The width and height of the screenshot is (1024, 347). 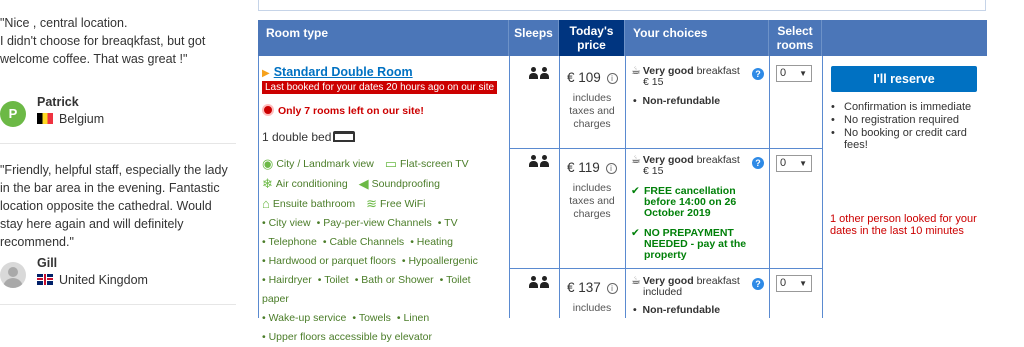 What do you see at coordinates (365, 163) in the screenshot?
I see `facility-row: ◉ City / Landmark view ▭ Flat-screen TV` at bounding box center [365, 163].